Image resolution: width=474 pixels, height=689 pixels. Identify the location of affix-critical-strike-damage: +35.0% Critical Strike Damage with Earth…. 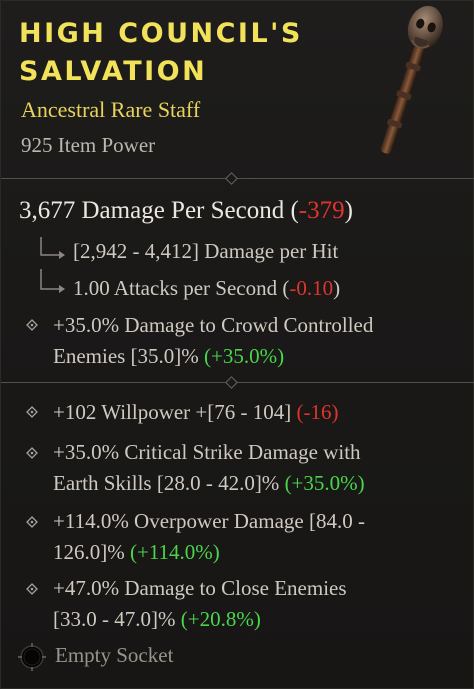
(258, 468).